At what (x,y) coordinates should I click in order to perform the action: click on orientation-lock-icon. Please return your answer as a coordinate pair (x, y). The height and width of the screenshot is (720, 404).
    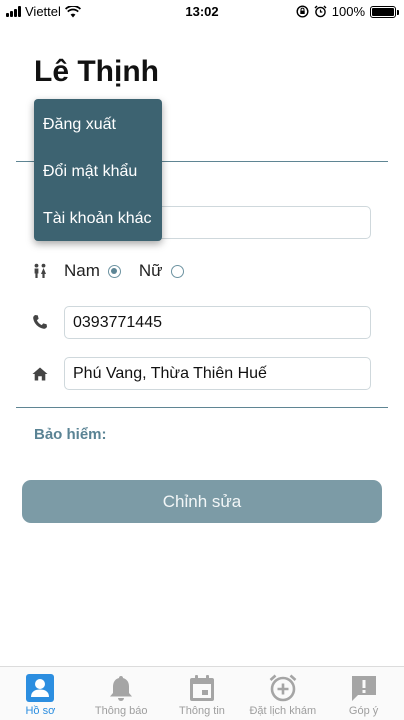
    Looking at the image, I should click on (302, 11).